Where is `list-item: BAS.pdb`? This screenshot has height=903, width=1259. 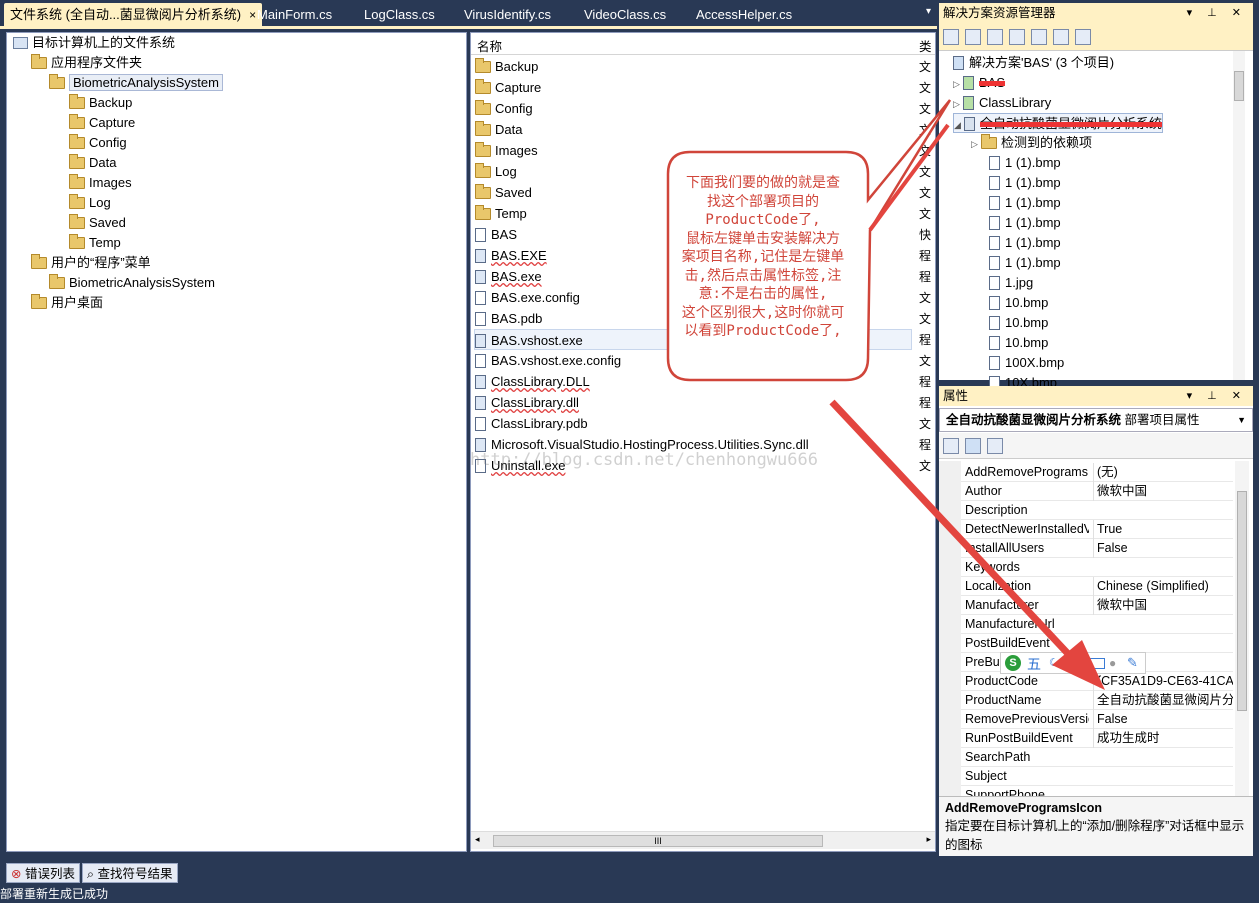
list-item: BAS.pdb is located at coordinates (508, 318).